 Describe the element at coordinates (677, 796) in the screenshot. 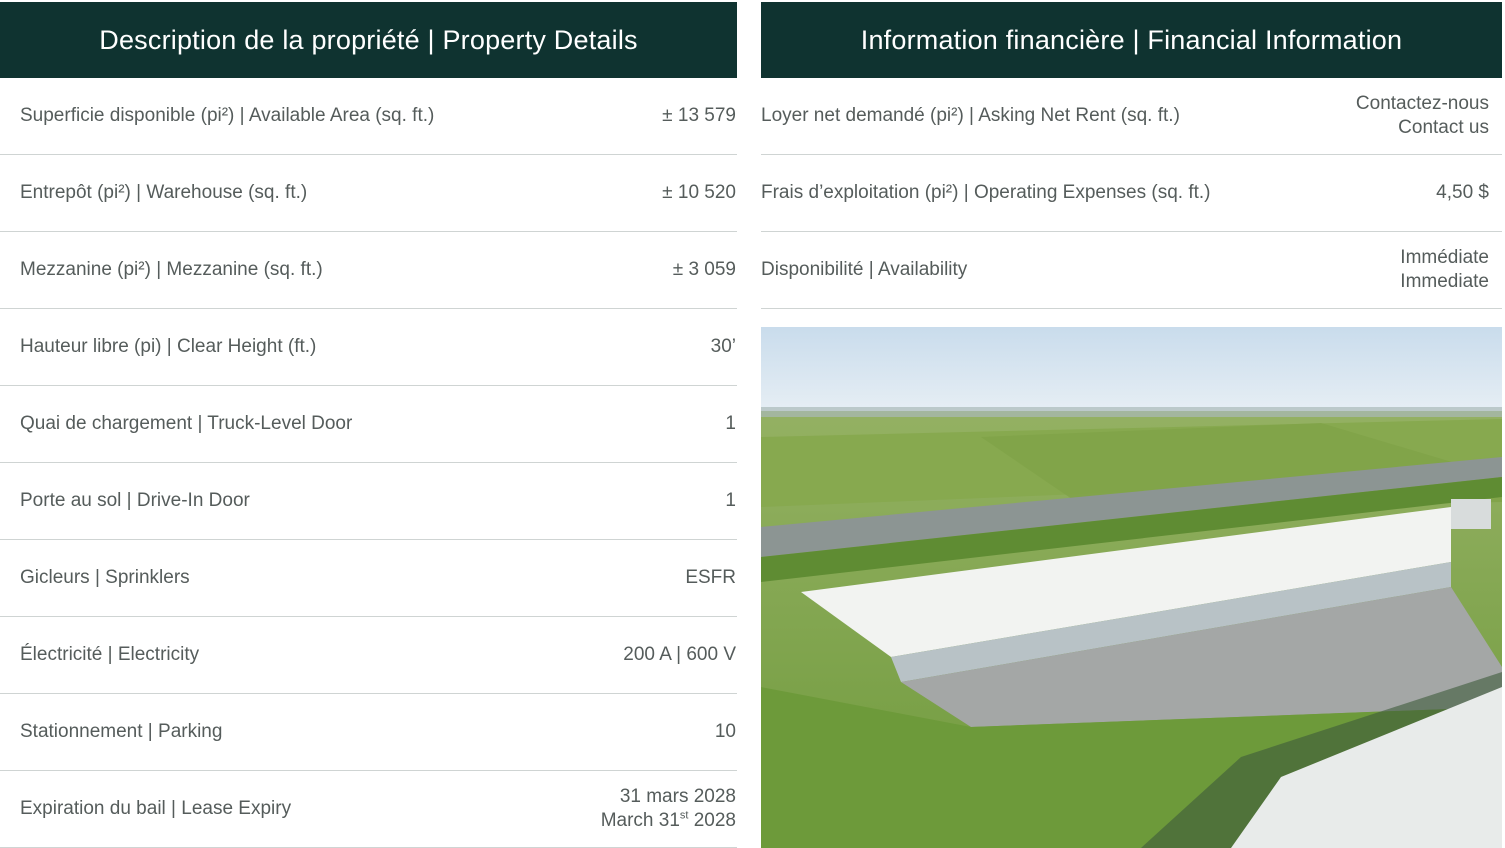

I see `lease-expiry-fr: 31 mars 2028` at that location.